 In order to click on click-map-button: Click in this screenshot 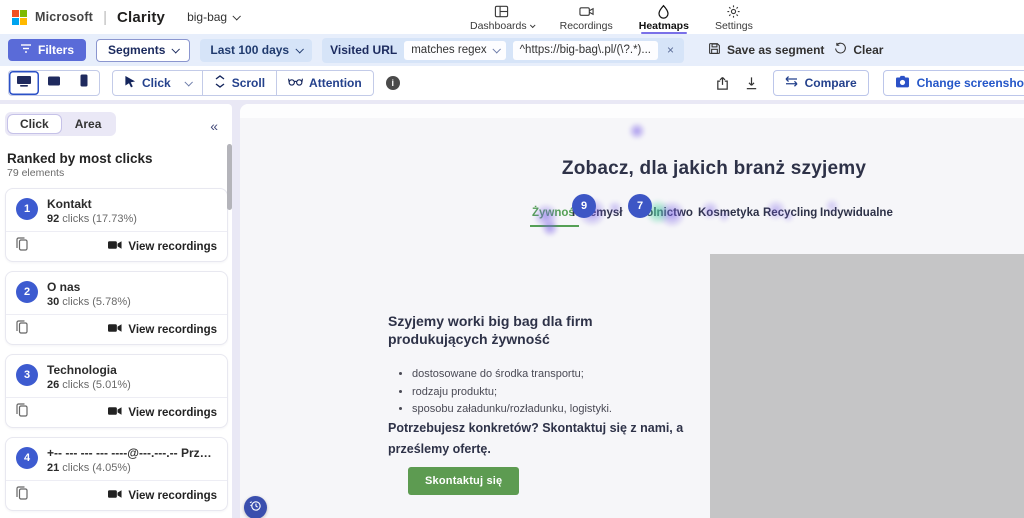, I will do `click(158, 83)`.